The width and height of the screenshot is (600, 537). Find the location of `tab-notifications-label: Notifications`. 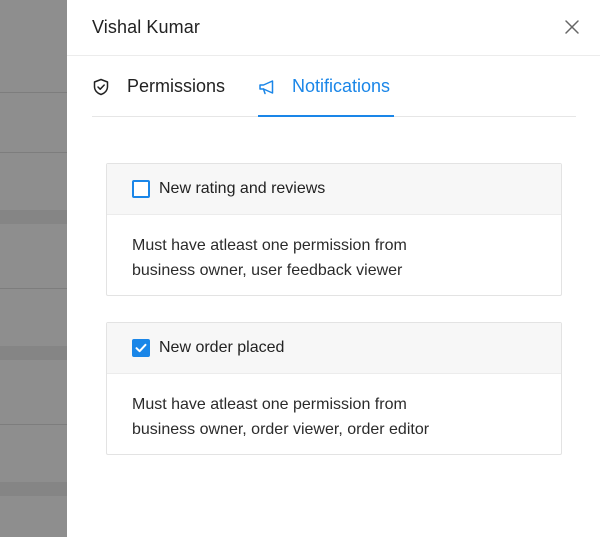

tab-notifications-label: Notifications is located at coordinates (341, 86).